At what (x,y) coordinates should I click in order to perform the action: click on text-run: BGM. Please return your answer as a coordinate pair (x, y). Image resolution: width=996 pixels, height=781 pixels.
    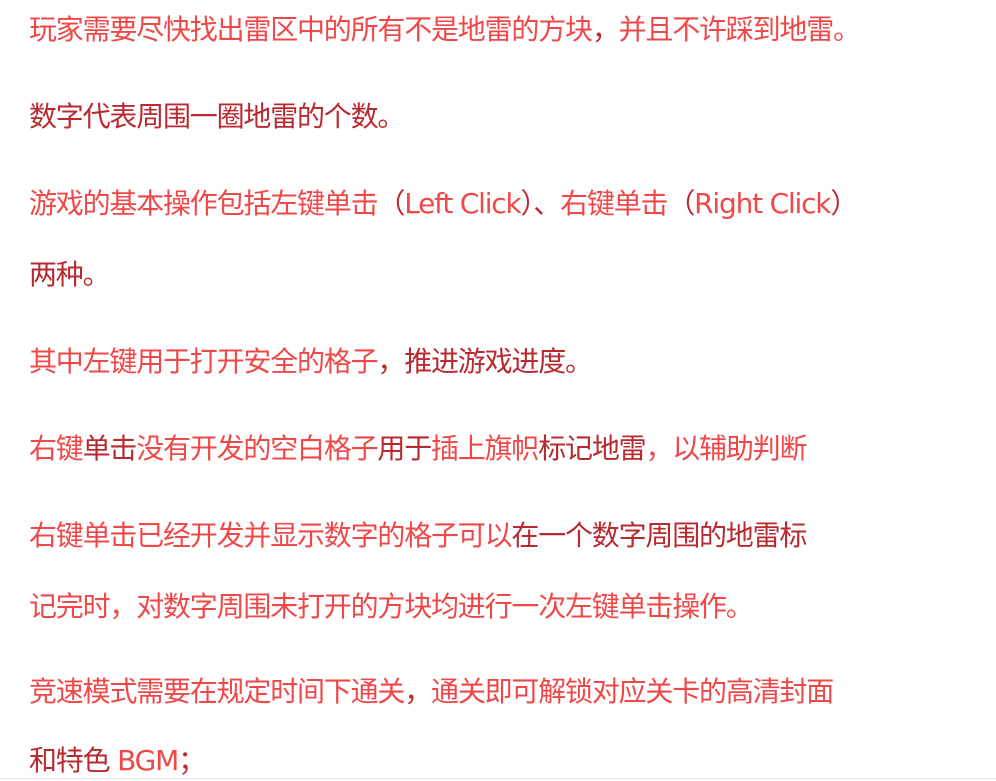
    Looking at the image, I should click on (148, 760).